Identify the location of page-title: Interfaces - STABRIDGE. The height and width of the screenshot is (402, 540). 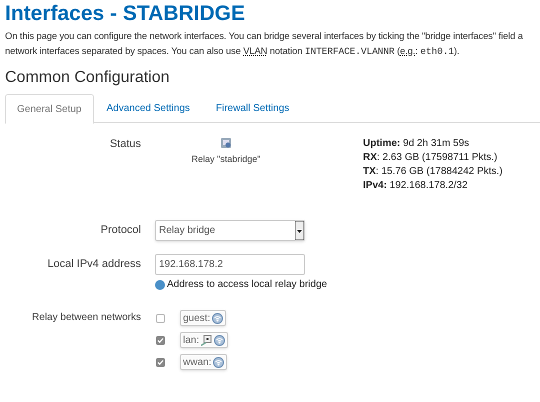
(125, 14).